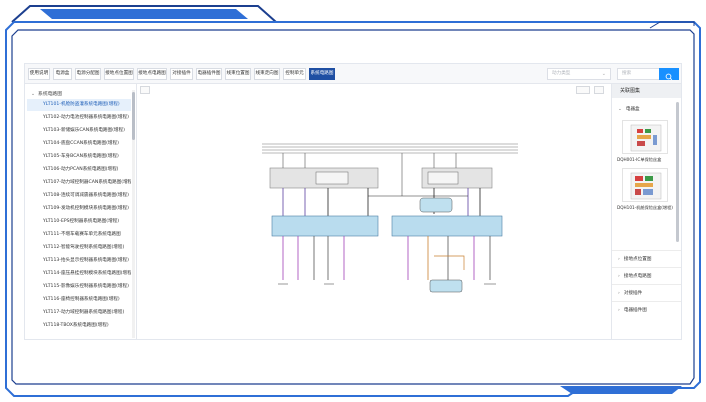 Image resolution: width=706 pixels, height=402 pixels. What do you see at coordinates (87, 261) in the screenshot?
I see `tree-item: YLT113-抬头显示控制器系统电路图(增程)` at bounding box center [87, 261].